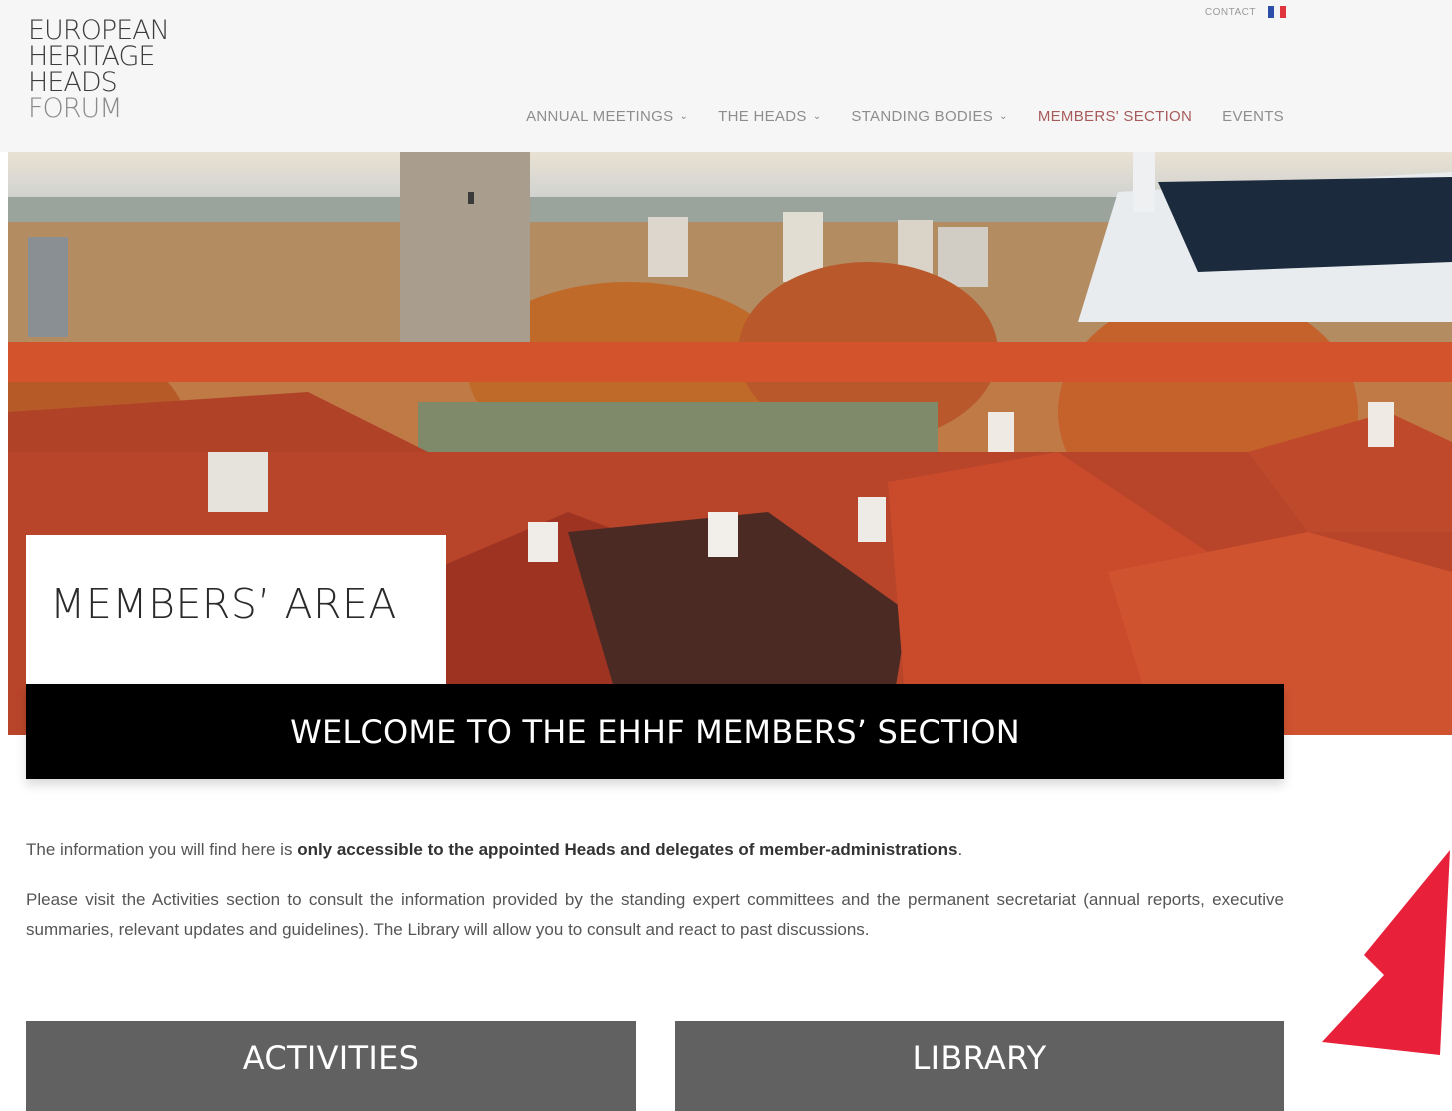  I want to click on nav-label: EVENTS, so click(1253, 116).